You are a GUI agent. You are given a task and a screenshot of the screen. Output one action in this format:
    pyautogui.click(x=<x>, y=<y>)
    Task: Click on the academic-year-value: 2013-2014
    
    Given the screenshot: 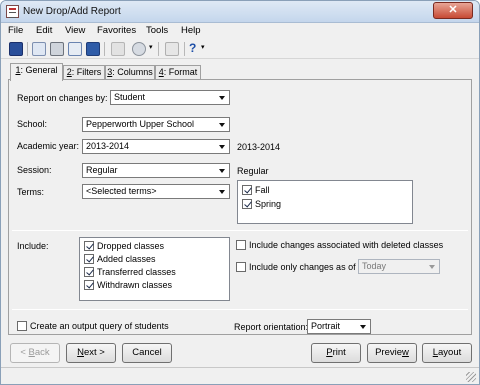 What is the action you would take?
    pyautogui.click(x=108, y=146)
    